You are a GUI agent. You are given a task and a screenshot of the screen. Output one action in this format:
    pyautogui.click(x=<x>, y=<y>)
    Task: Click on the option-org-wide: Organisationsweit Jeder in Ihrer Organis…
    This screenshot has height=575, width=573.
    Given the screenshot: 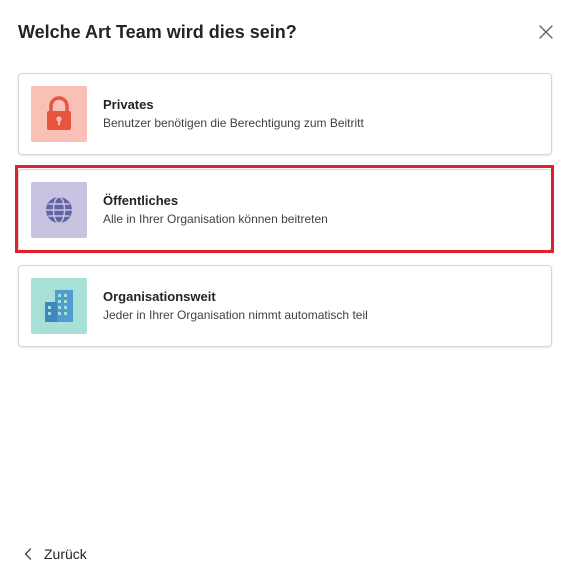 What is the action you would take?
    pyautogui.click(x=285, y=306)
    